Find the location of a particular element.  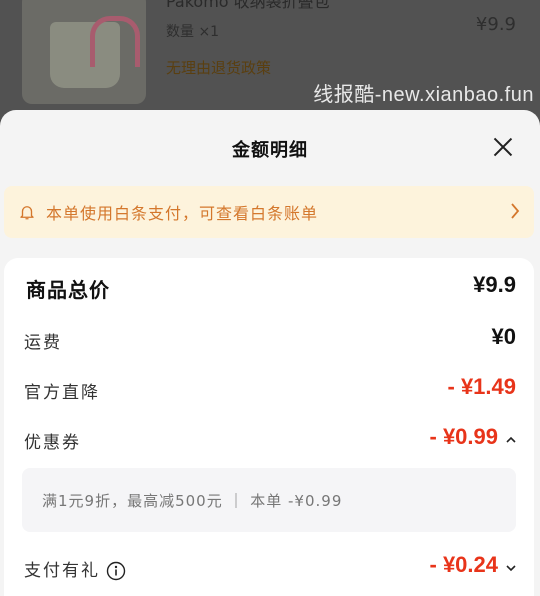

shipping-label: 运费 is located at coordinates (43, 343).